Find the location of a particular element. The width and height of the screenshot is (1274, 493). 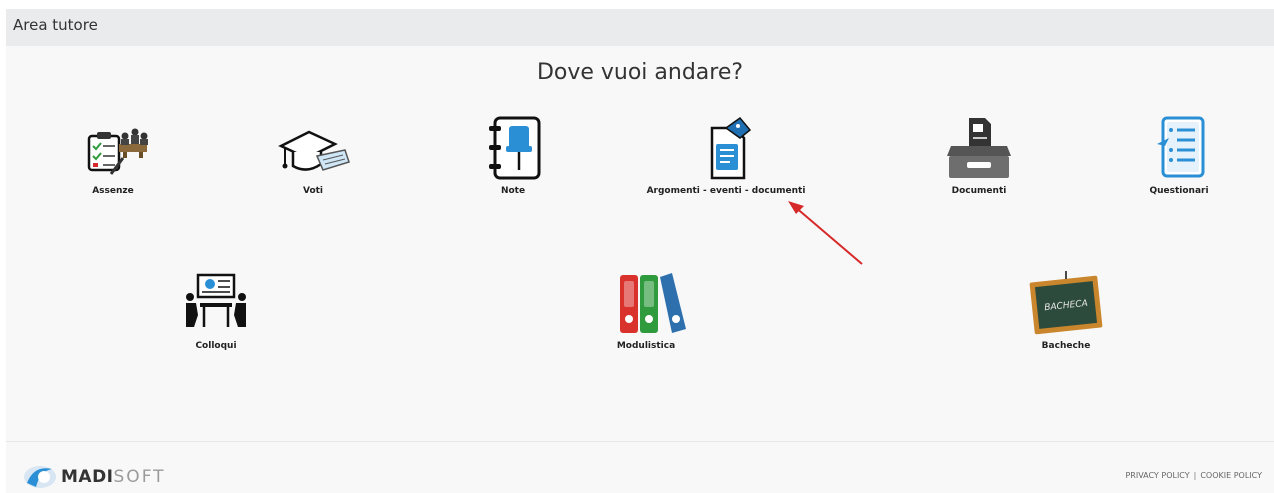

tile-label: Bacheche is located at coordinates (1066, 346).